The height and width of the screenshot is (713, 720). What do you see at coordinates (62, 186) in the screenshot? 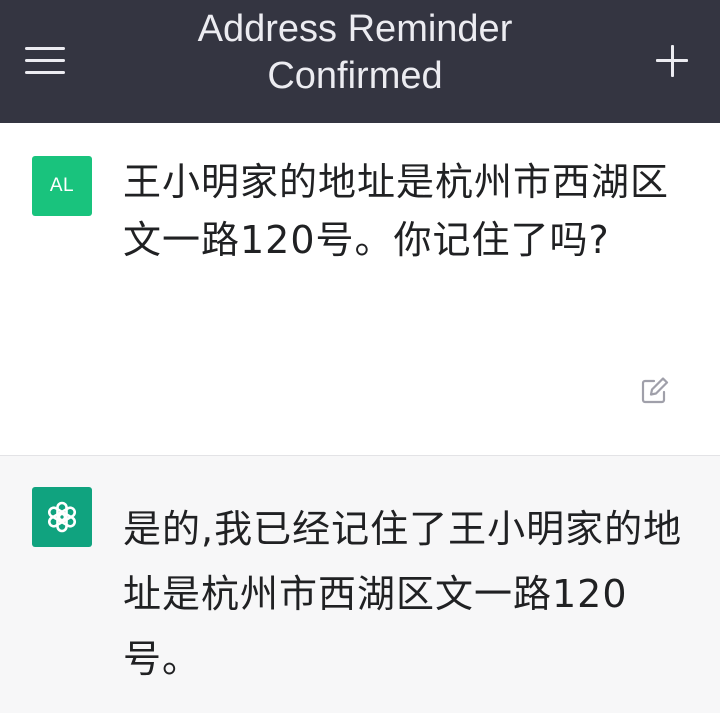
I see `user-avatar: AL` at bounding box center [62, 186].